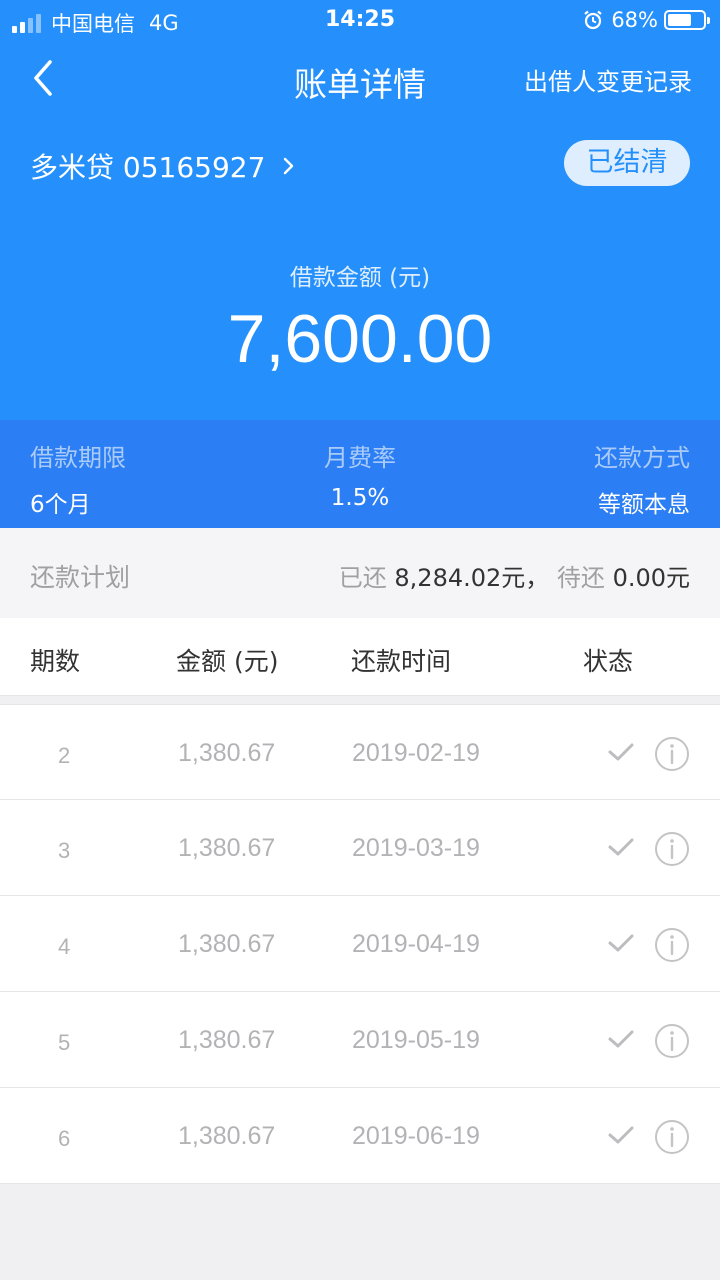 The width and height of the screenshot is (720, 1280). I want to click on col-header-period: 期数, so click(55, 661).